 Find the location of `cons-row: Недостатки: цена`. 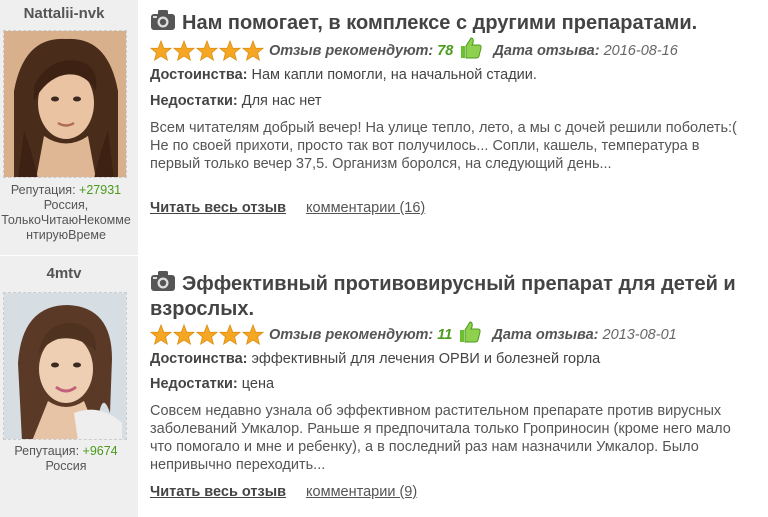

cons-row: Недостатки: цена is located at coordinates (212, 384).